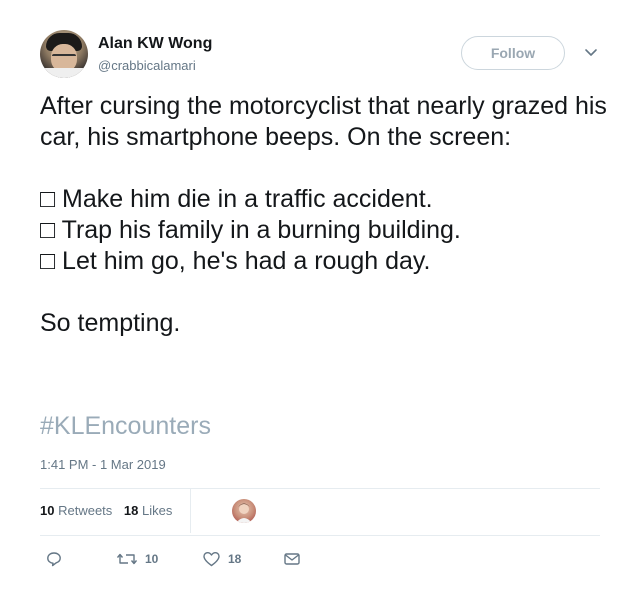 This screenshot has height=598, width=640. I want to click on tweet-actions: 10 18, so click(320, 560).